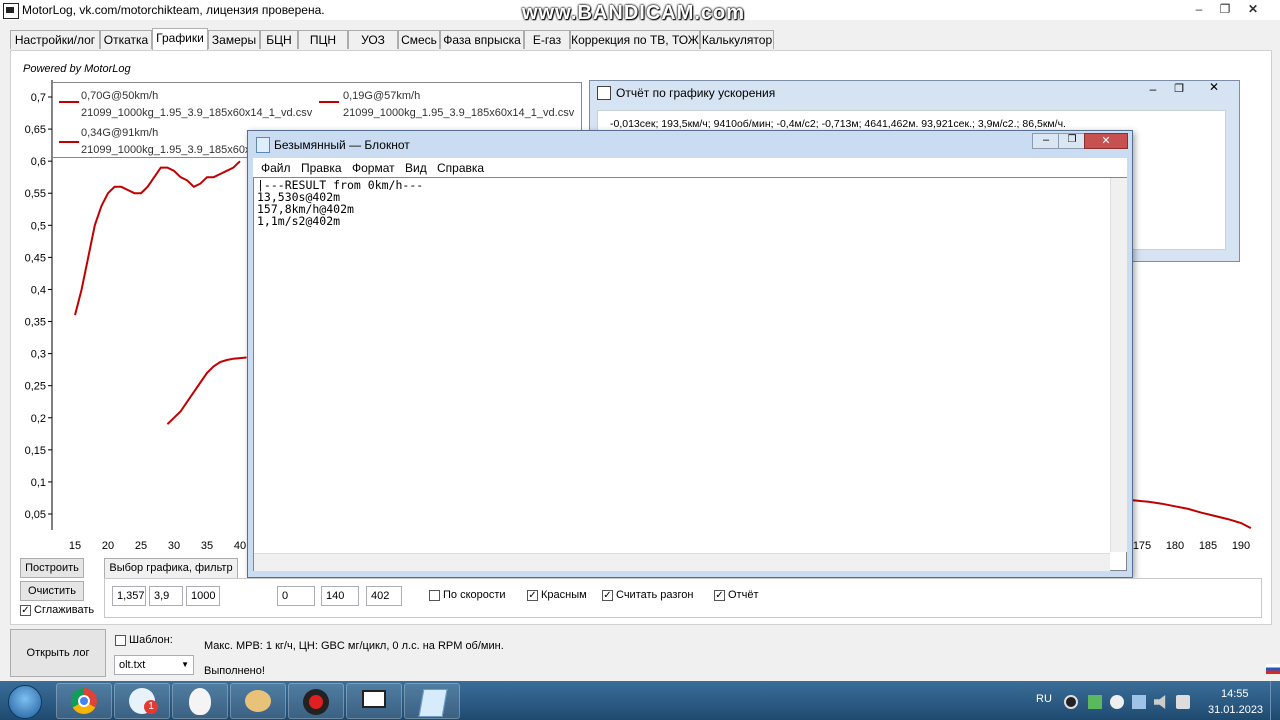  Describe the element at coordinates (141, 546) in the screenshot. I see `x-tick-label: 25` at that location.